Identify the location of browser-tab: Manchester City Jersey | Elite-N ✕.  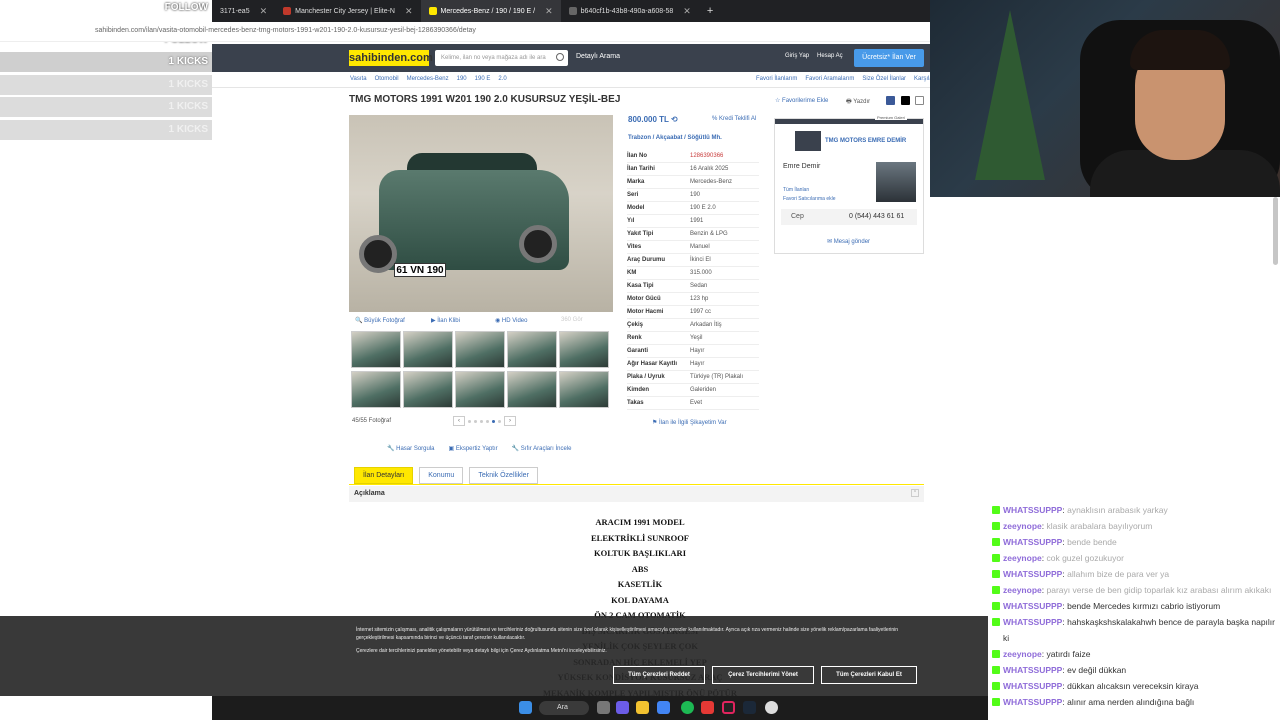
(347, 11).